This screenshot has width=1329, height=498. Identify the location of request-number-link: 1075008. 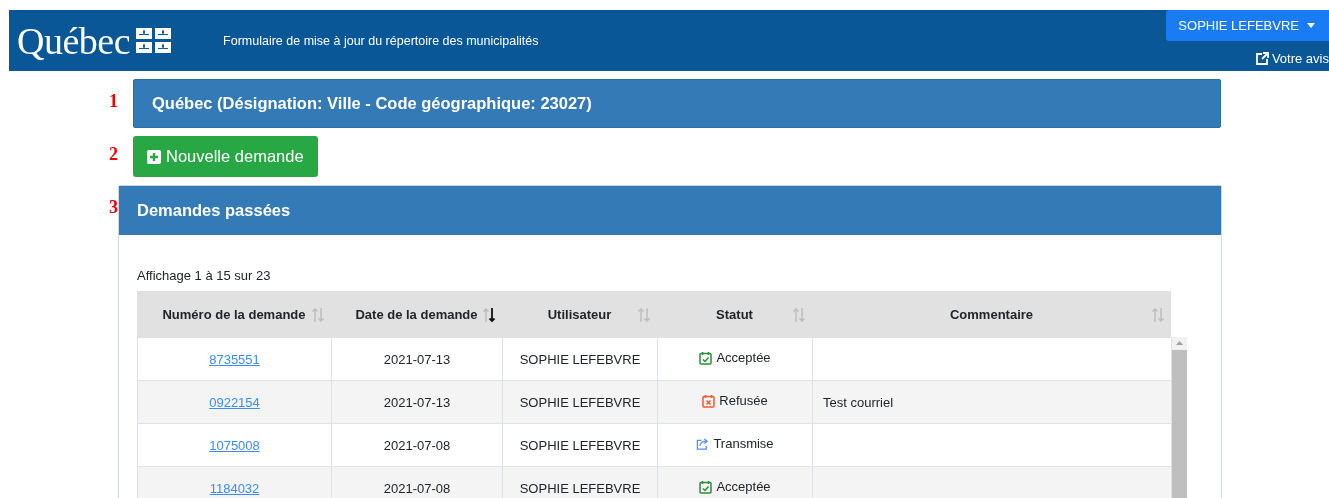
(234, 445).